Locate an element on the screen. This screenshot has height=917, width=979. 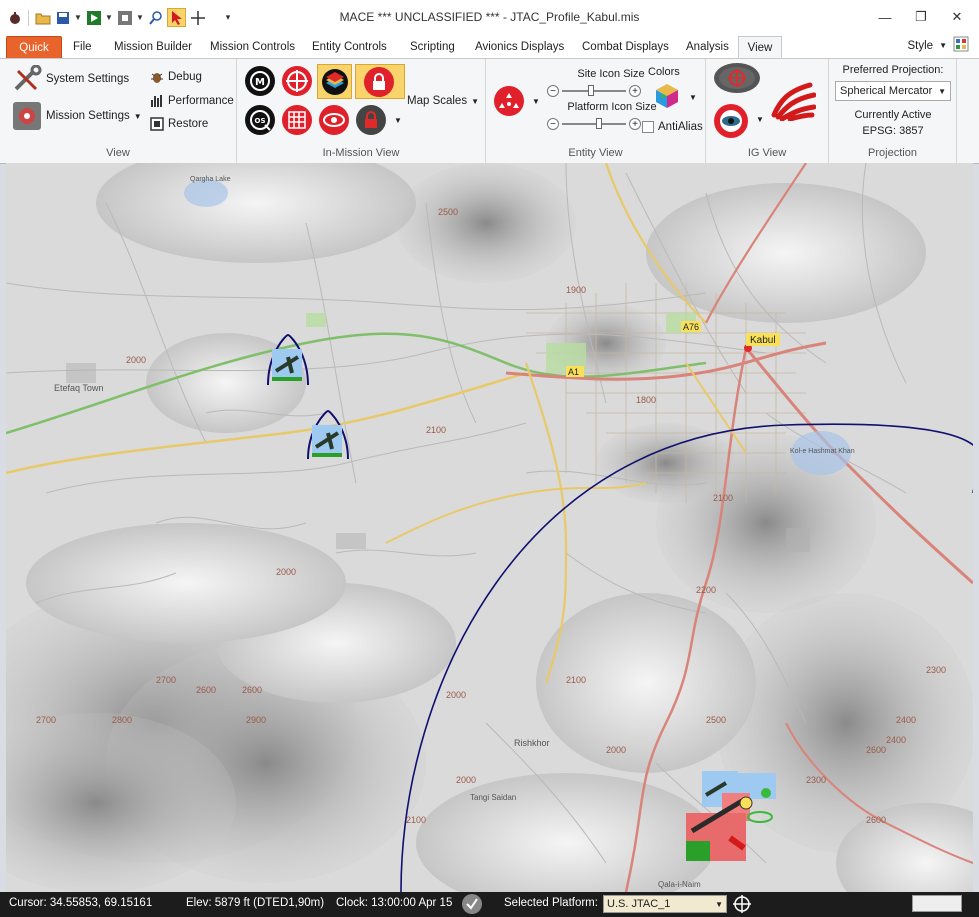
ig-eye-icon is located at coordinates (731, 121).